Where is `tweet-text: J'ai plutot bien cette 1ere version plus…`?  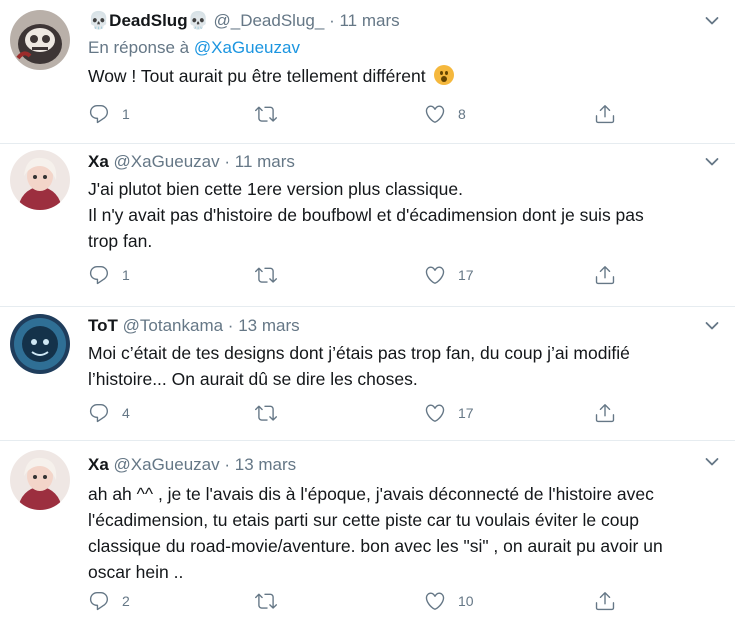 tweet-text: J'ai plutot bien cette 1ere version plus… is located at coordinates (403, 215).